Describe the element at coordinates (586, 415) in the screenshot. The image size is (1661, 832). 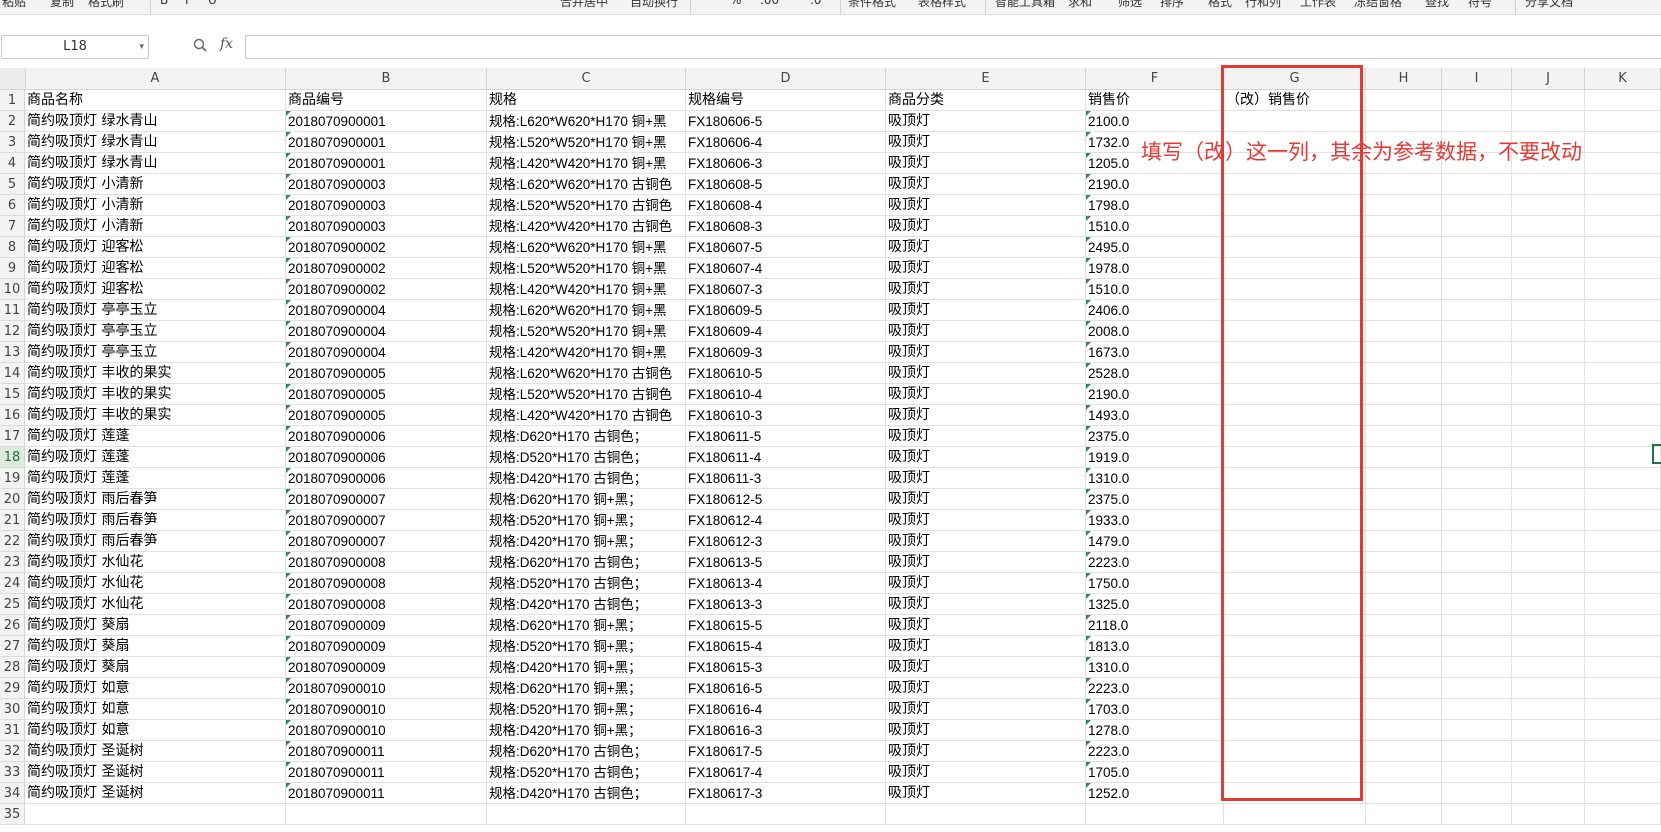
I see `cell-spec: 规格:L420*W420*H170 古铜色` at that location.